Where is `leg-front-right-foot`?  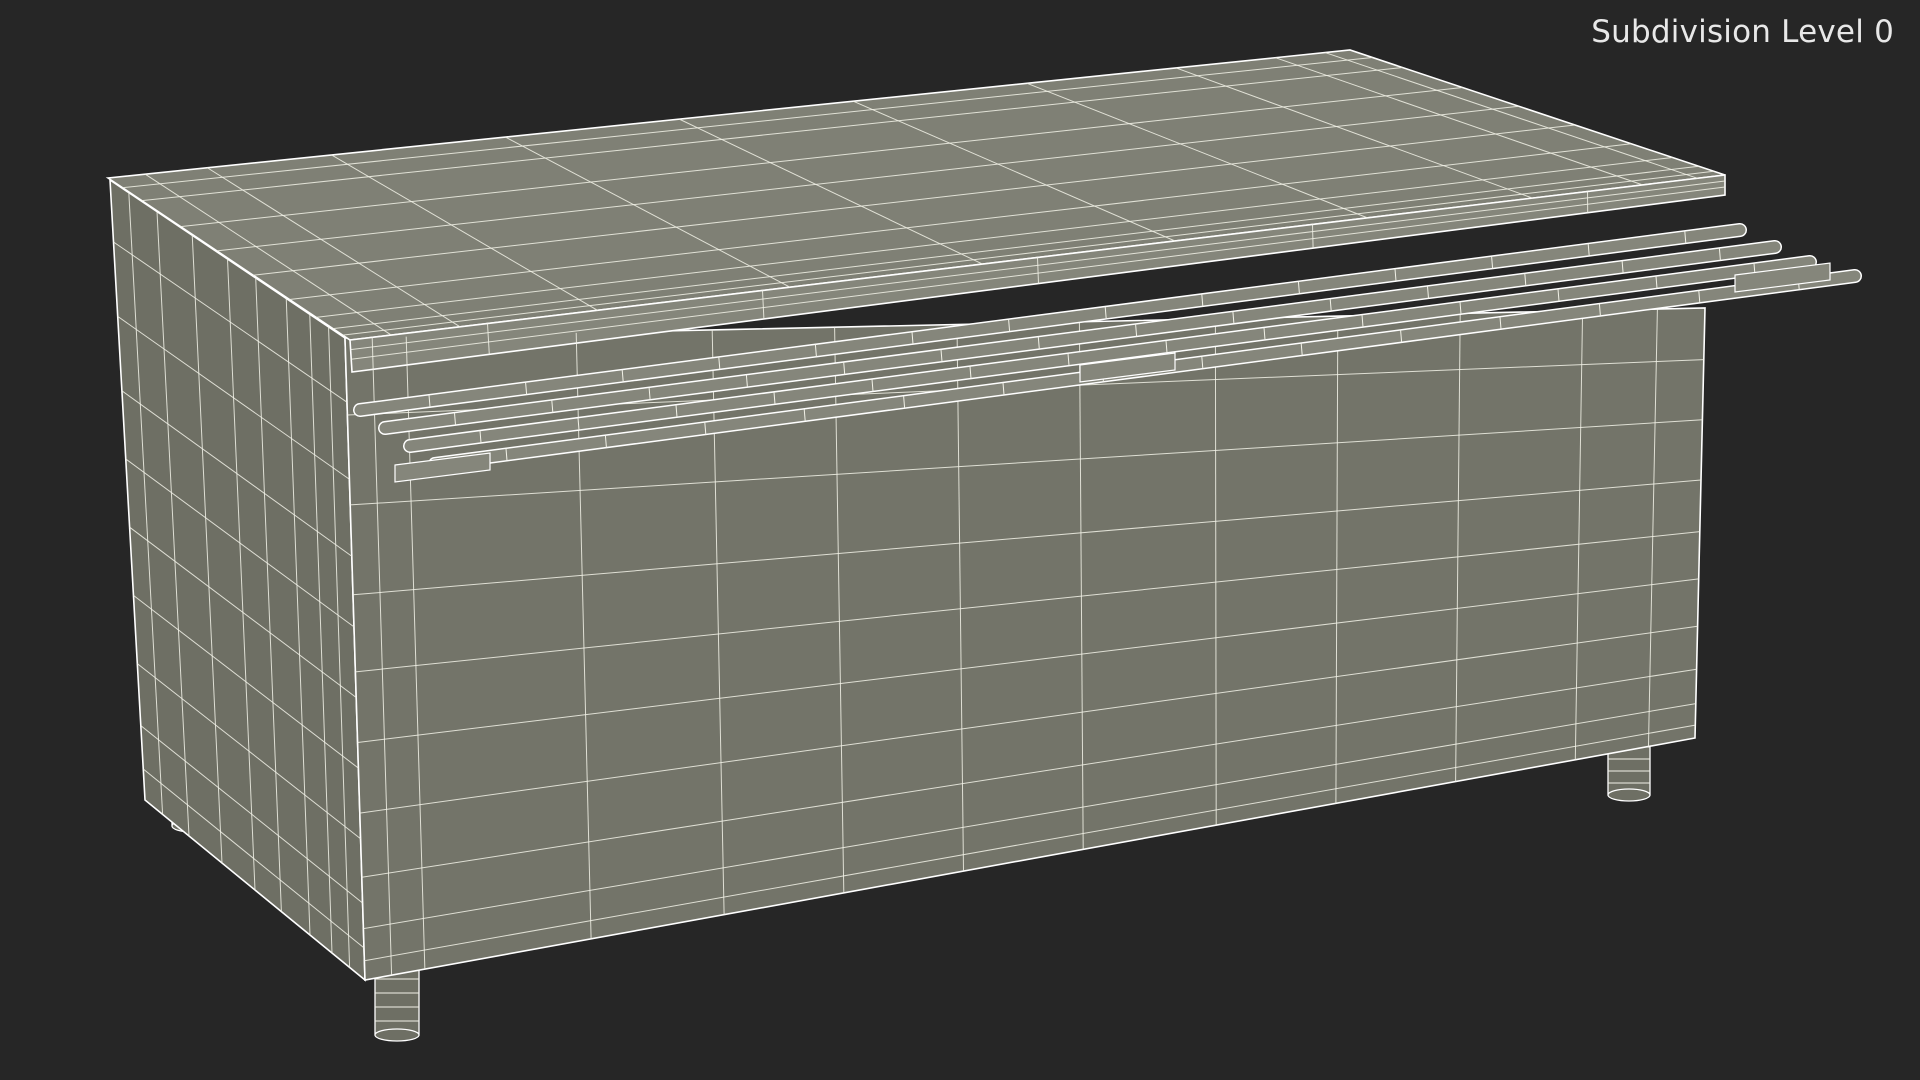 leg-front-right-foot is located at coordinates (1629, 795).